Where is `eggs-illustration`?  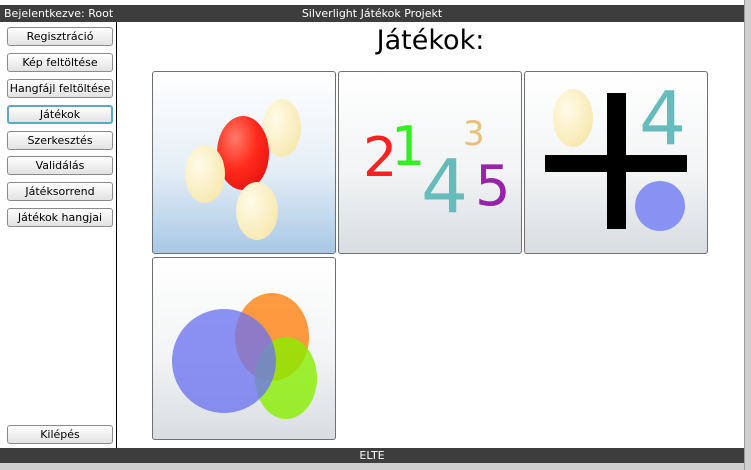 eggs-illustration is located at coordinates (243, 169).